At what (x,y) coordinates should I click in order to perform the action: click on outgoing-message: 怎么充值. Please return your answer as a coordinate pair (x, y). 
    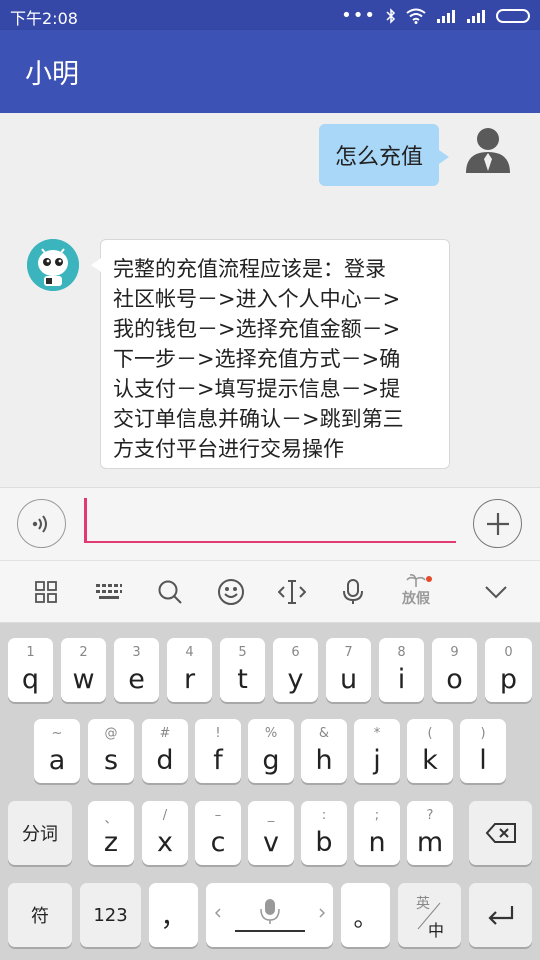
    Looking at the image, I should click on (384, 155).